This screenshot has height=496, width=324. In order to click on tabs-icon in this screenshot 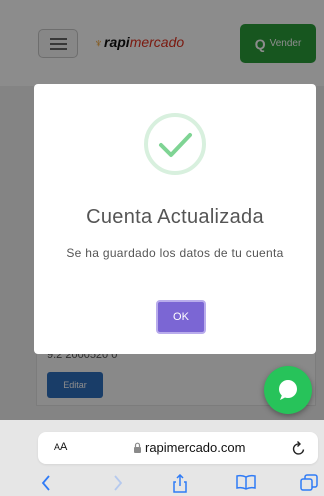, I will do `click(309, 483)`.